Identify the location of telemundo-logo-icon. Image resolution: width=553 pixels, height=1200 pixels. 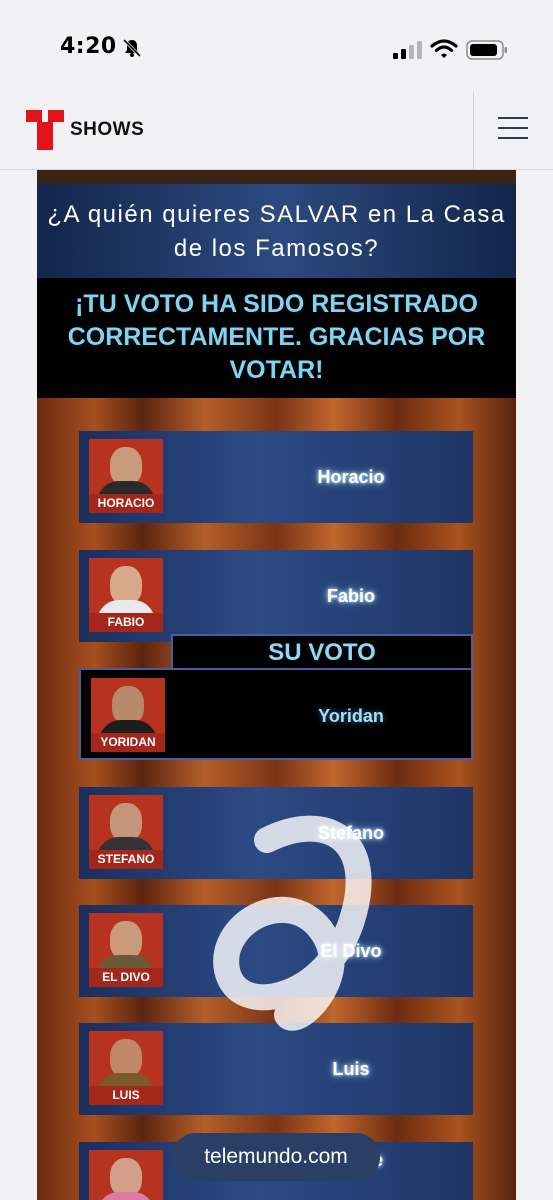
(45, 130).